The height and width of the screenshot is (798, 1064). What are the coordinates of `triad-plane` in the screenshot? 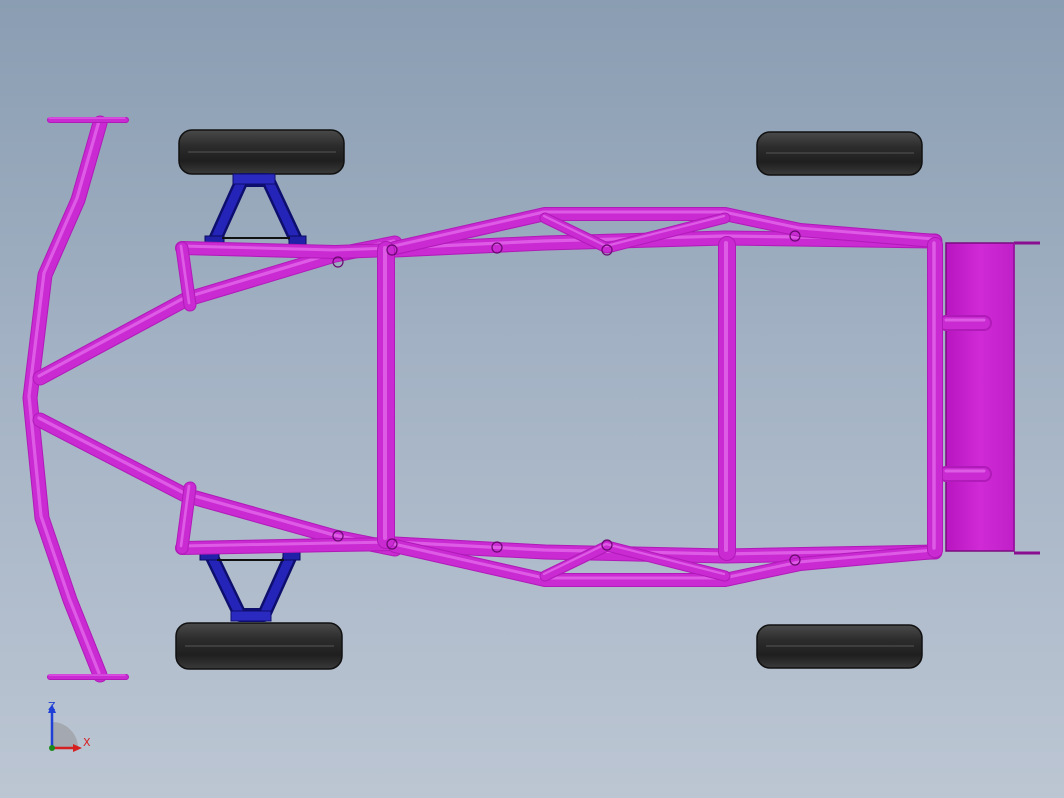 It's located at (65, 735).